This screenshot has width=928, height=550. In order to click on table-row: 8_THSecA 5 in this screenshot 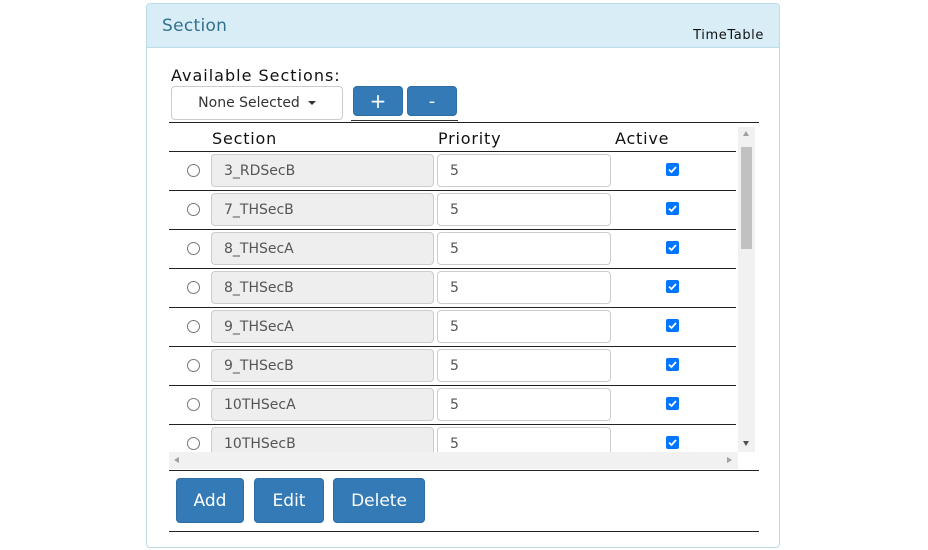, I will do `click(452, 249)`.